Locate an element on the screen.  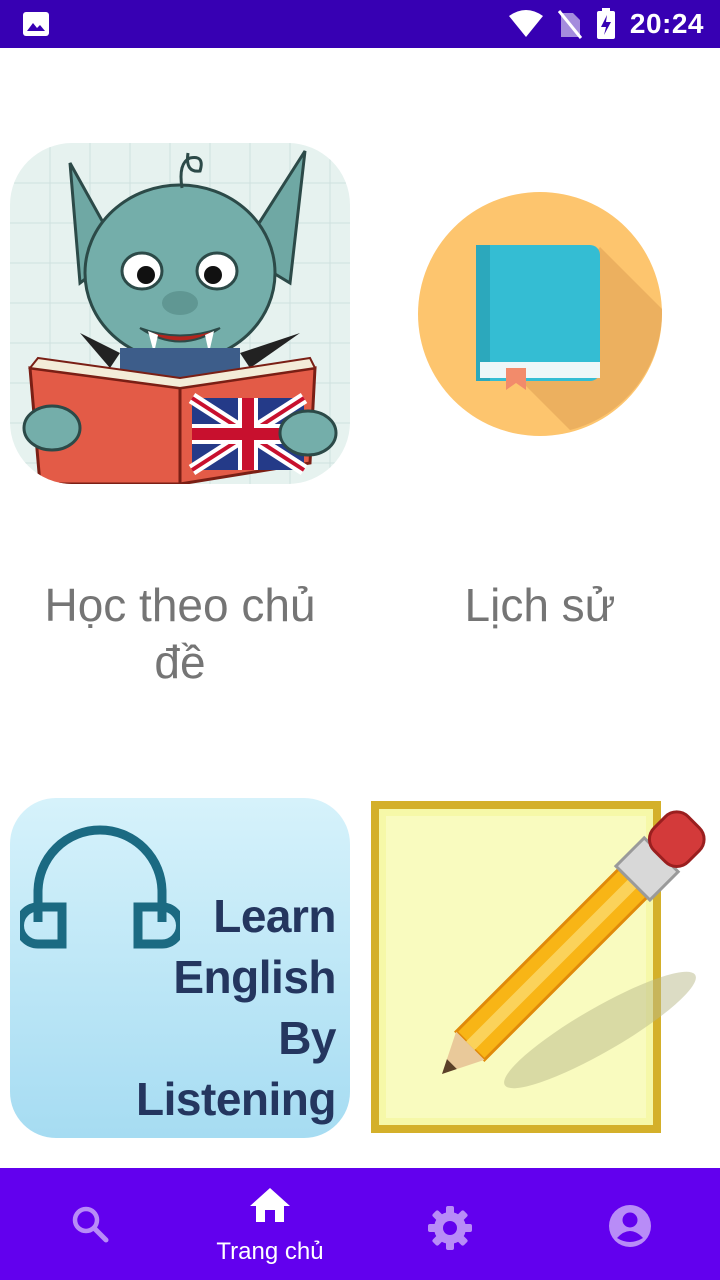
book-icon is located at coordinates (540, 314).